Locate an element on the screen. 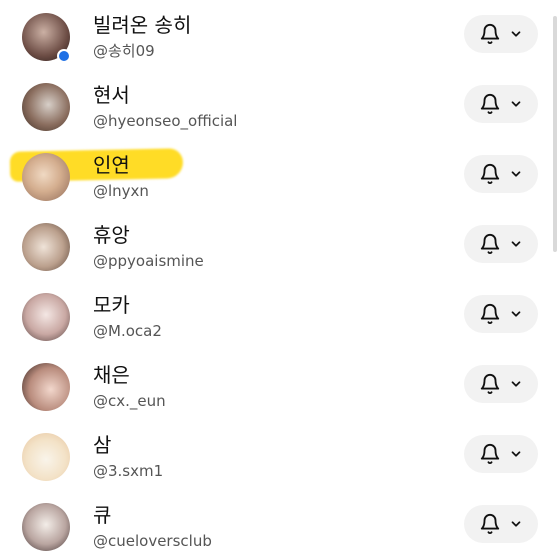 This screenshot has height=560, width=560. channel-name: 인연 is located at coordinates (111, 165).